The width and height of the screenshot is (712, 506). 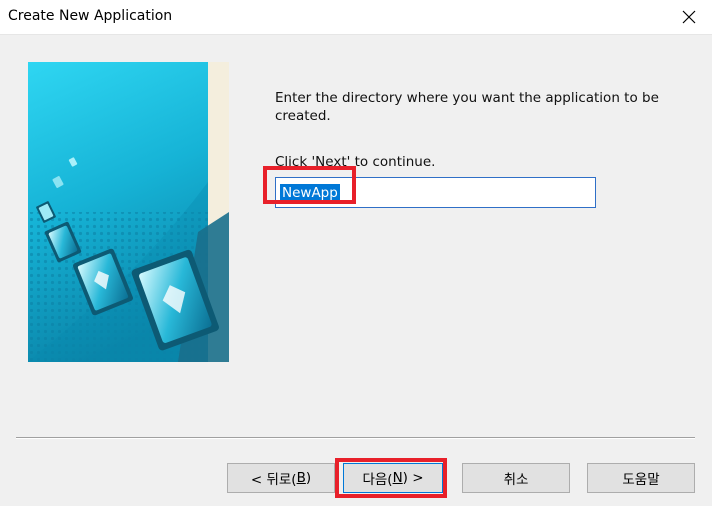 I want to click on next-label-suffix: ) >, so click(x=413, y=478).